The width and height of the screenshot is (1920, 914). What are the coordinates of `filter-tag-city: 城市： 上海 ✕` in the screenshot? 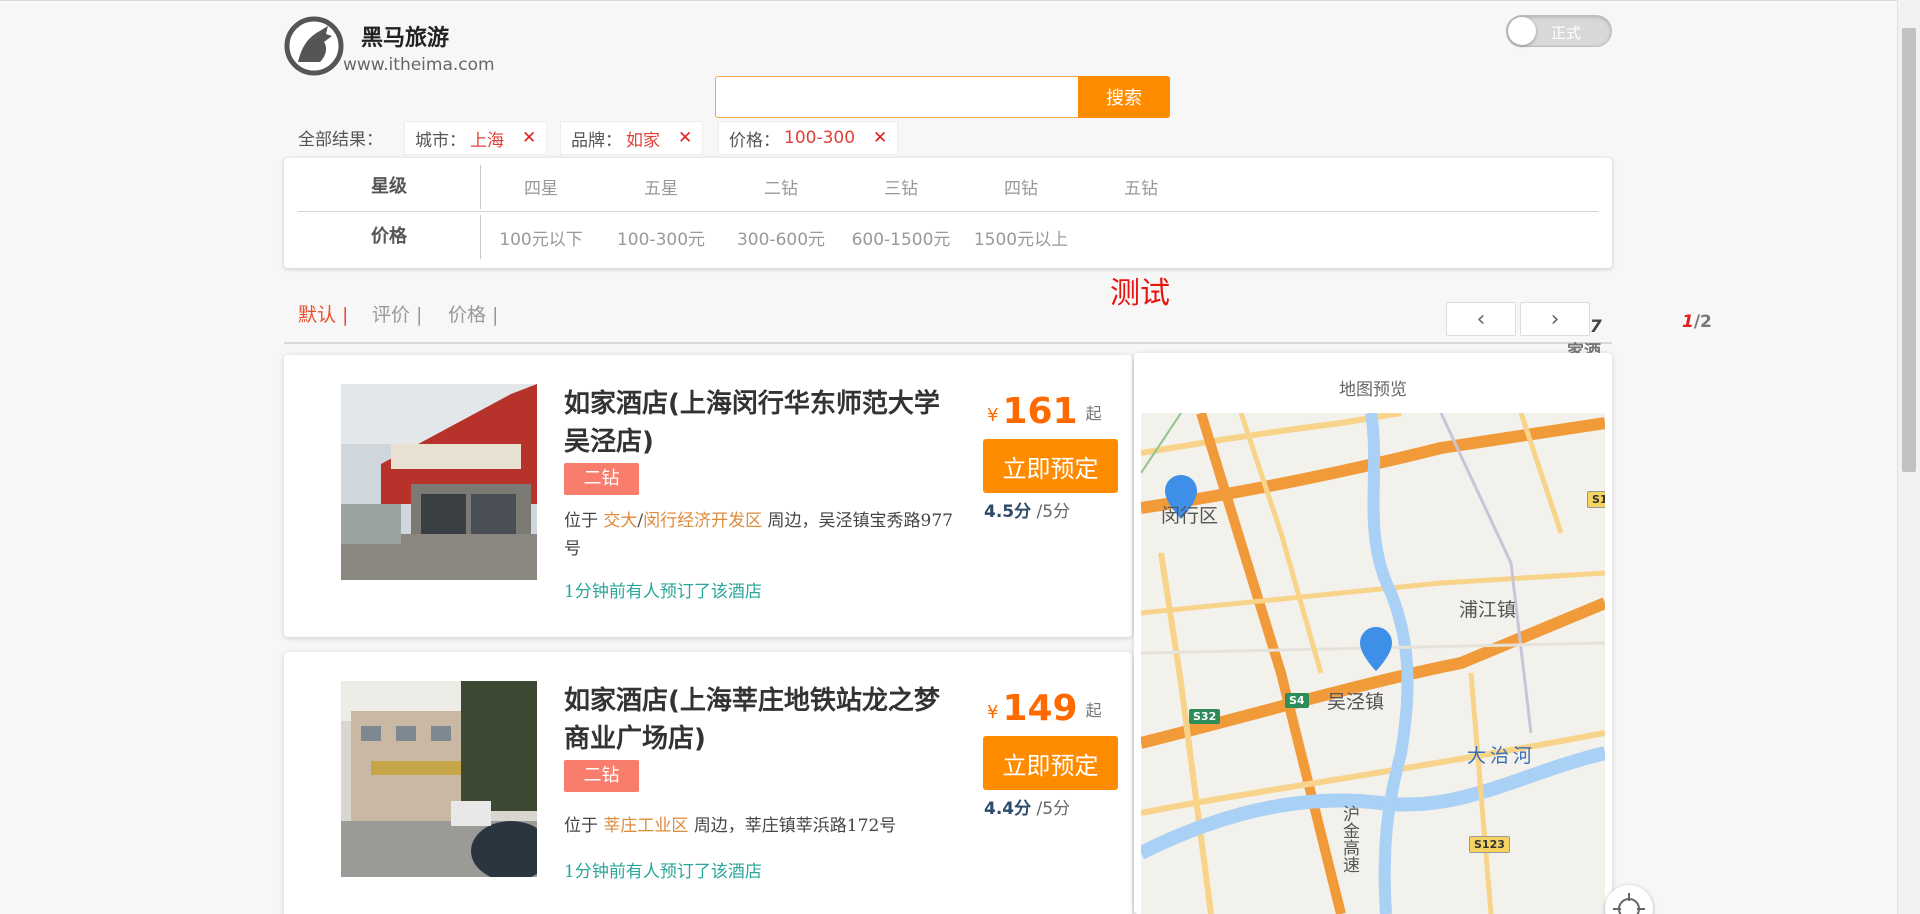 It's located at (476, 138).